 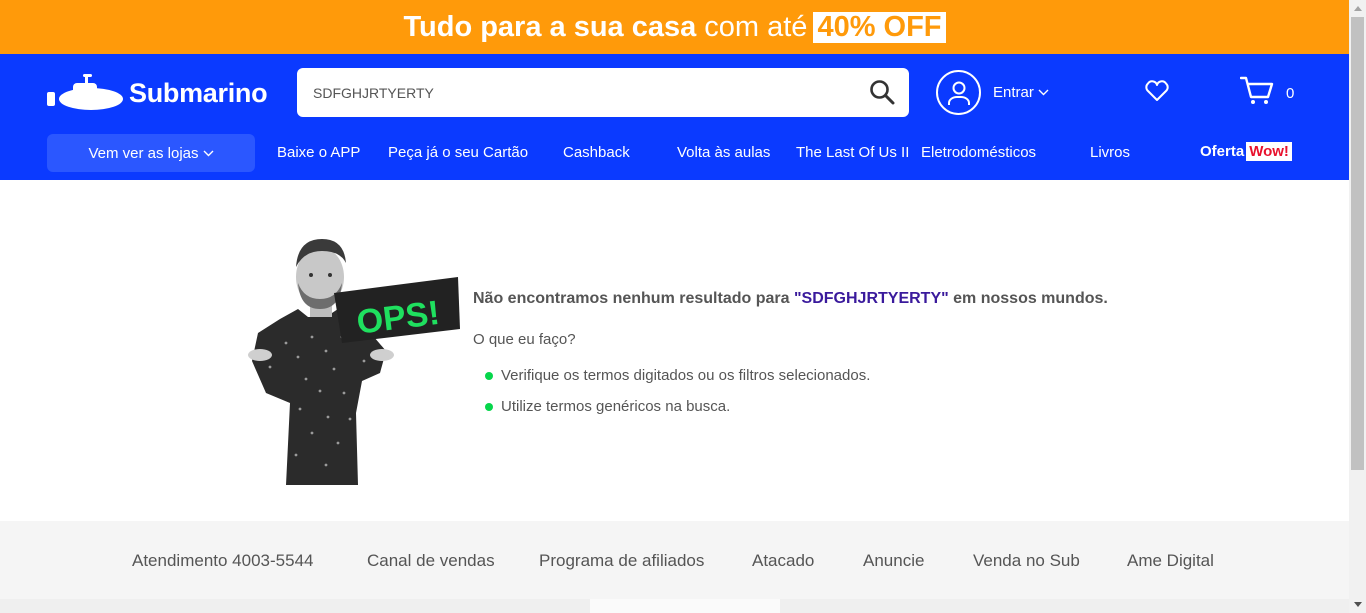 What do you see at coordinates (222, 561) in the screenshot?
I see `footer-link-atendimento: Atendimento 4003-5544` at bounding box center [222, 561].